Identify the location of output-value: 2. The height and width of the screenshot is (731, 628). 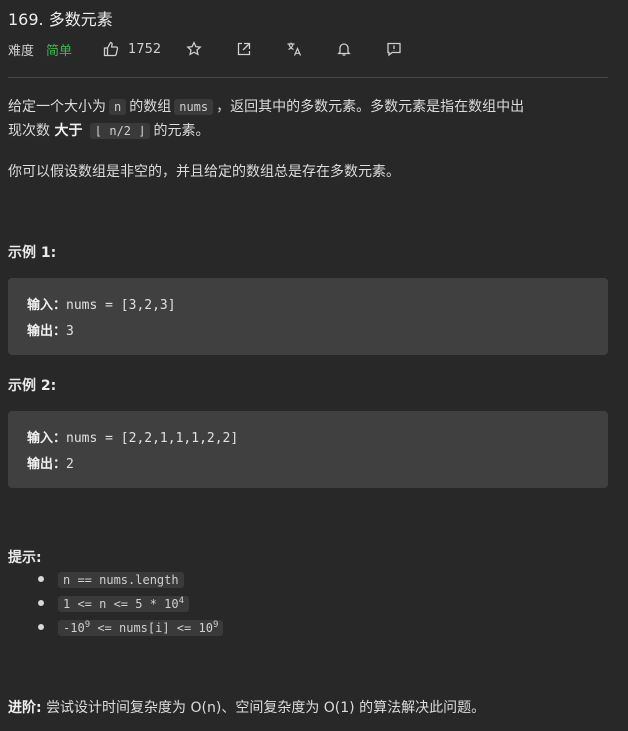
(70, 464).